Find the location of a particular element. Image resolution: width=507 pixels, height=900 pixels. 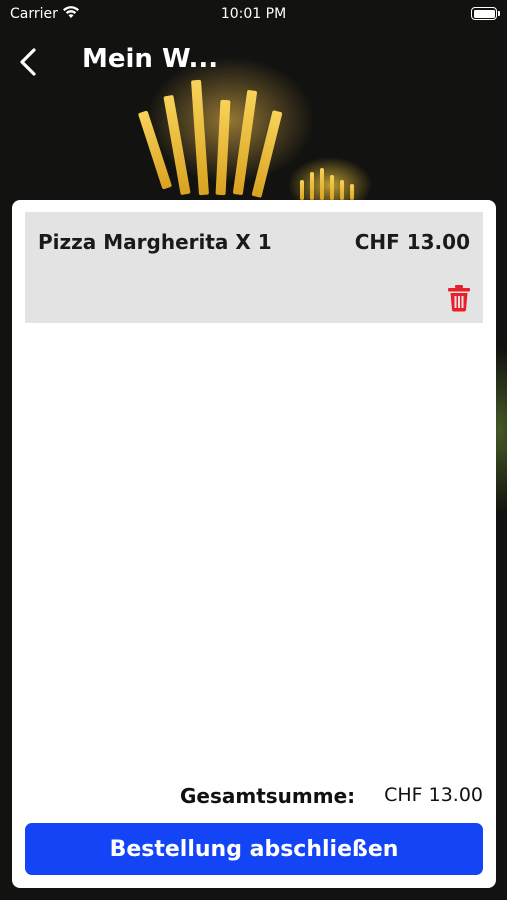

cart-item: Pizza Margherita X 1 CHF 13.00 is located at coordinates (254, 267).